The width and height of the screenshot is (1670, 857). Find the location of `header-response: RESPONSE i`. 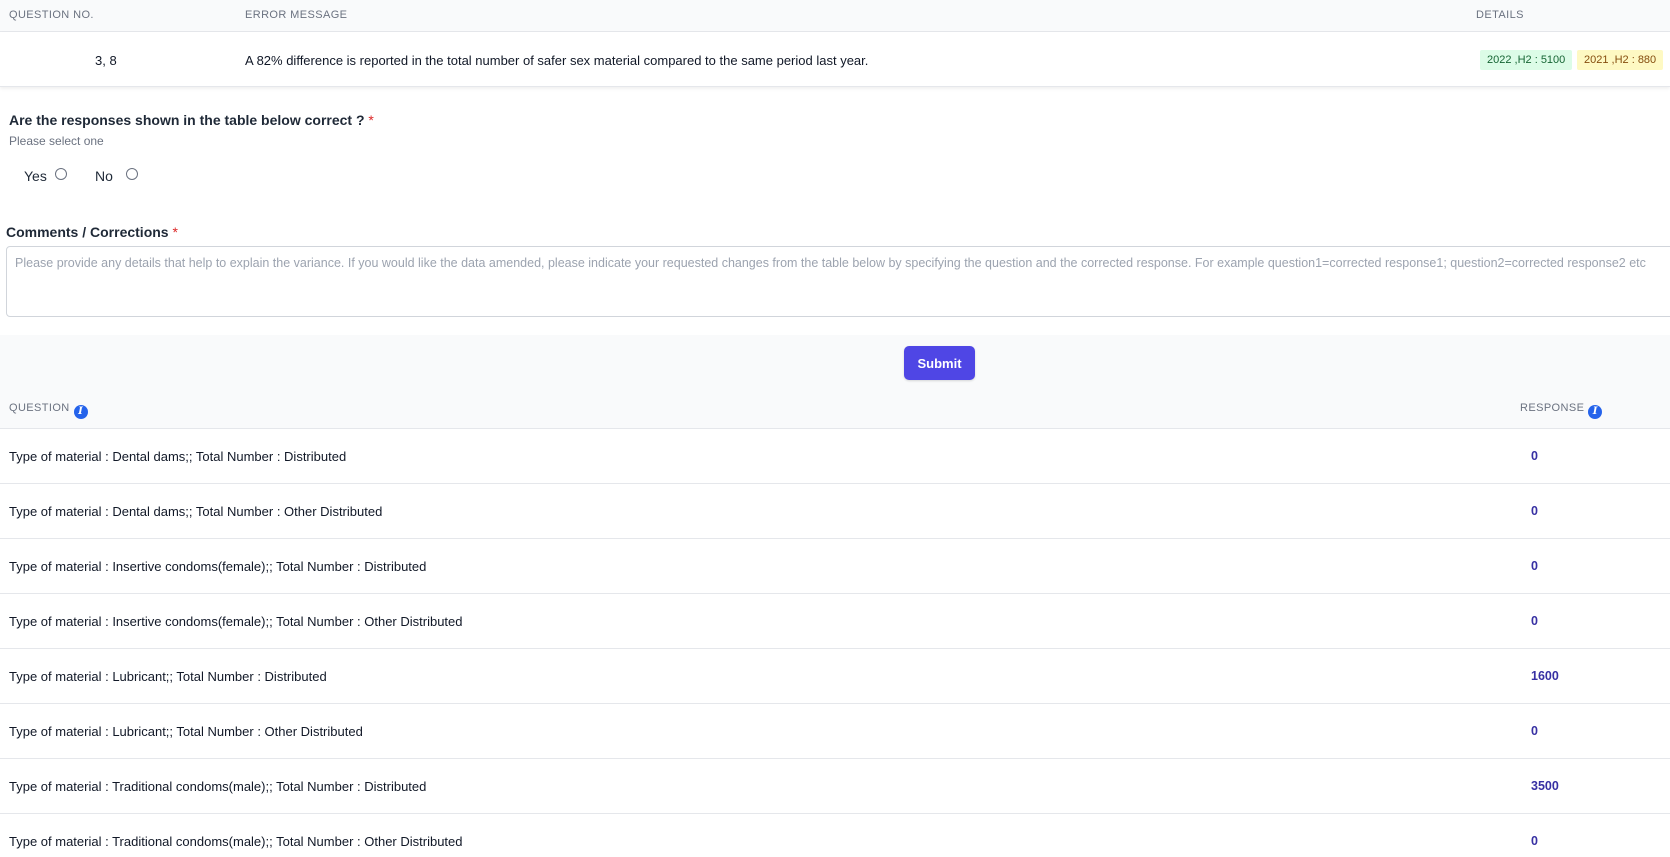

header-response: RESPONSE i is located at coordinates (1561, 410).